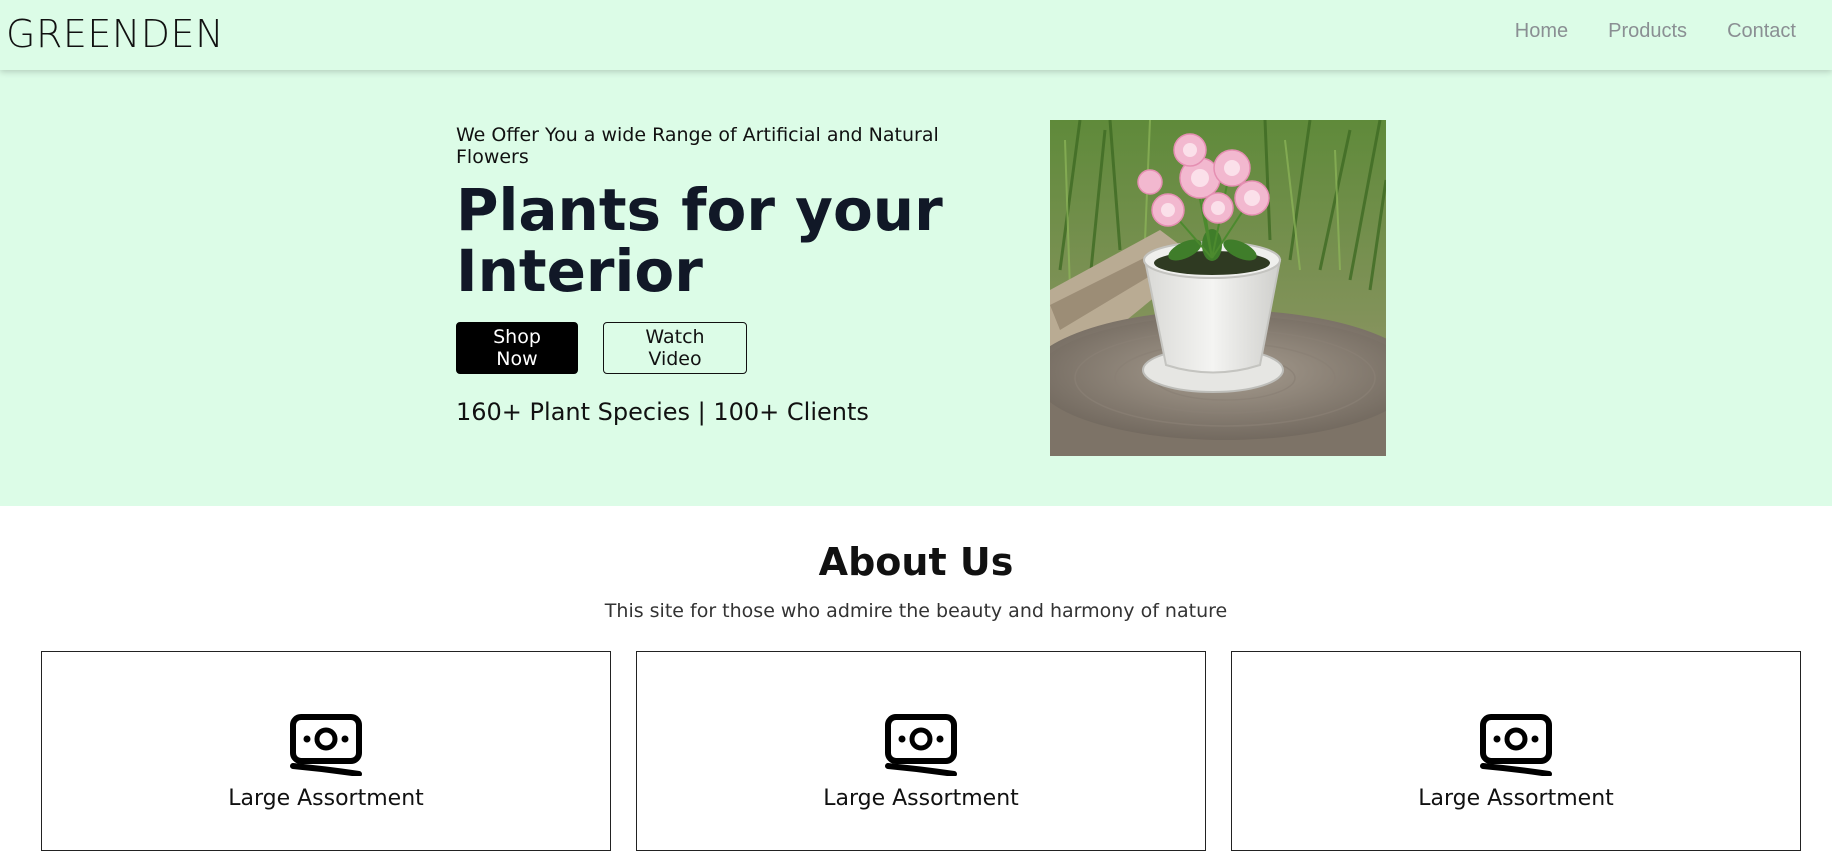  I want to click on hero-buttons: Shop Now Watch Video, so click(736, 348).